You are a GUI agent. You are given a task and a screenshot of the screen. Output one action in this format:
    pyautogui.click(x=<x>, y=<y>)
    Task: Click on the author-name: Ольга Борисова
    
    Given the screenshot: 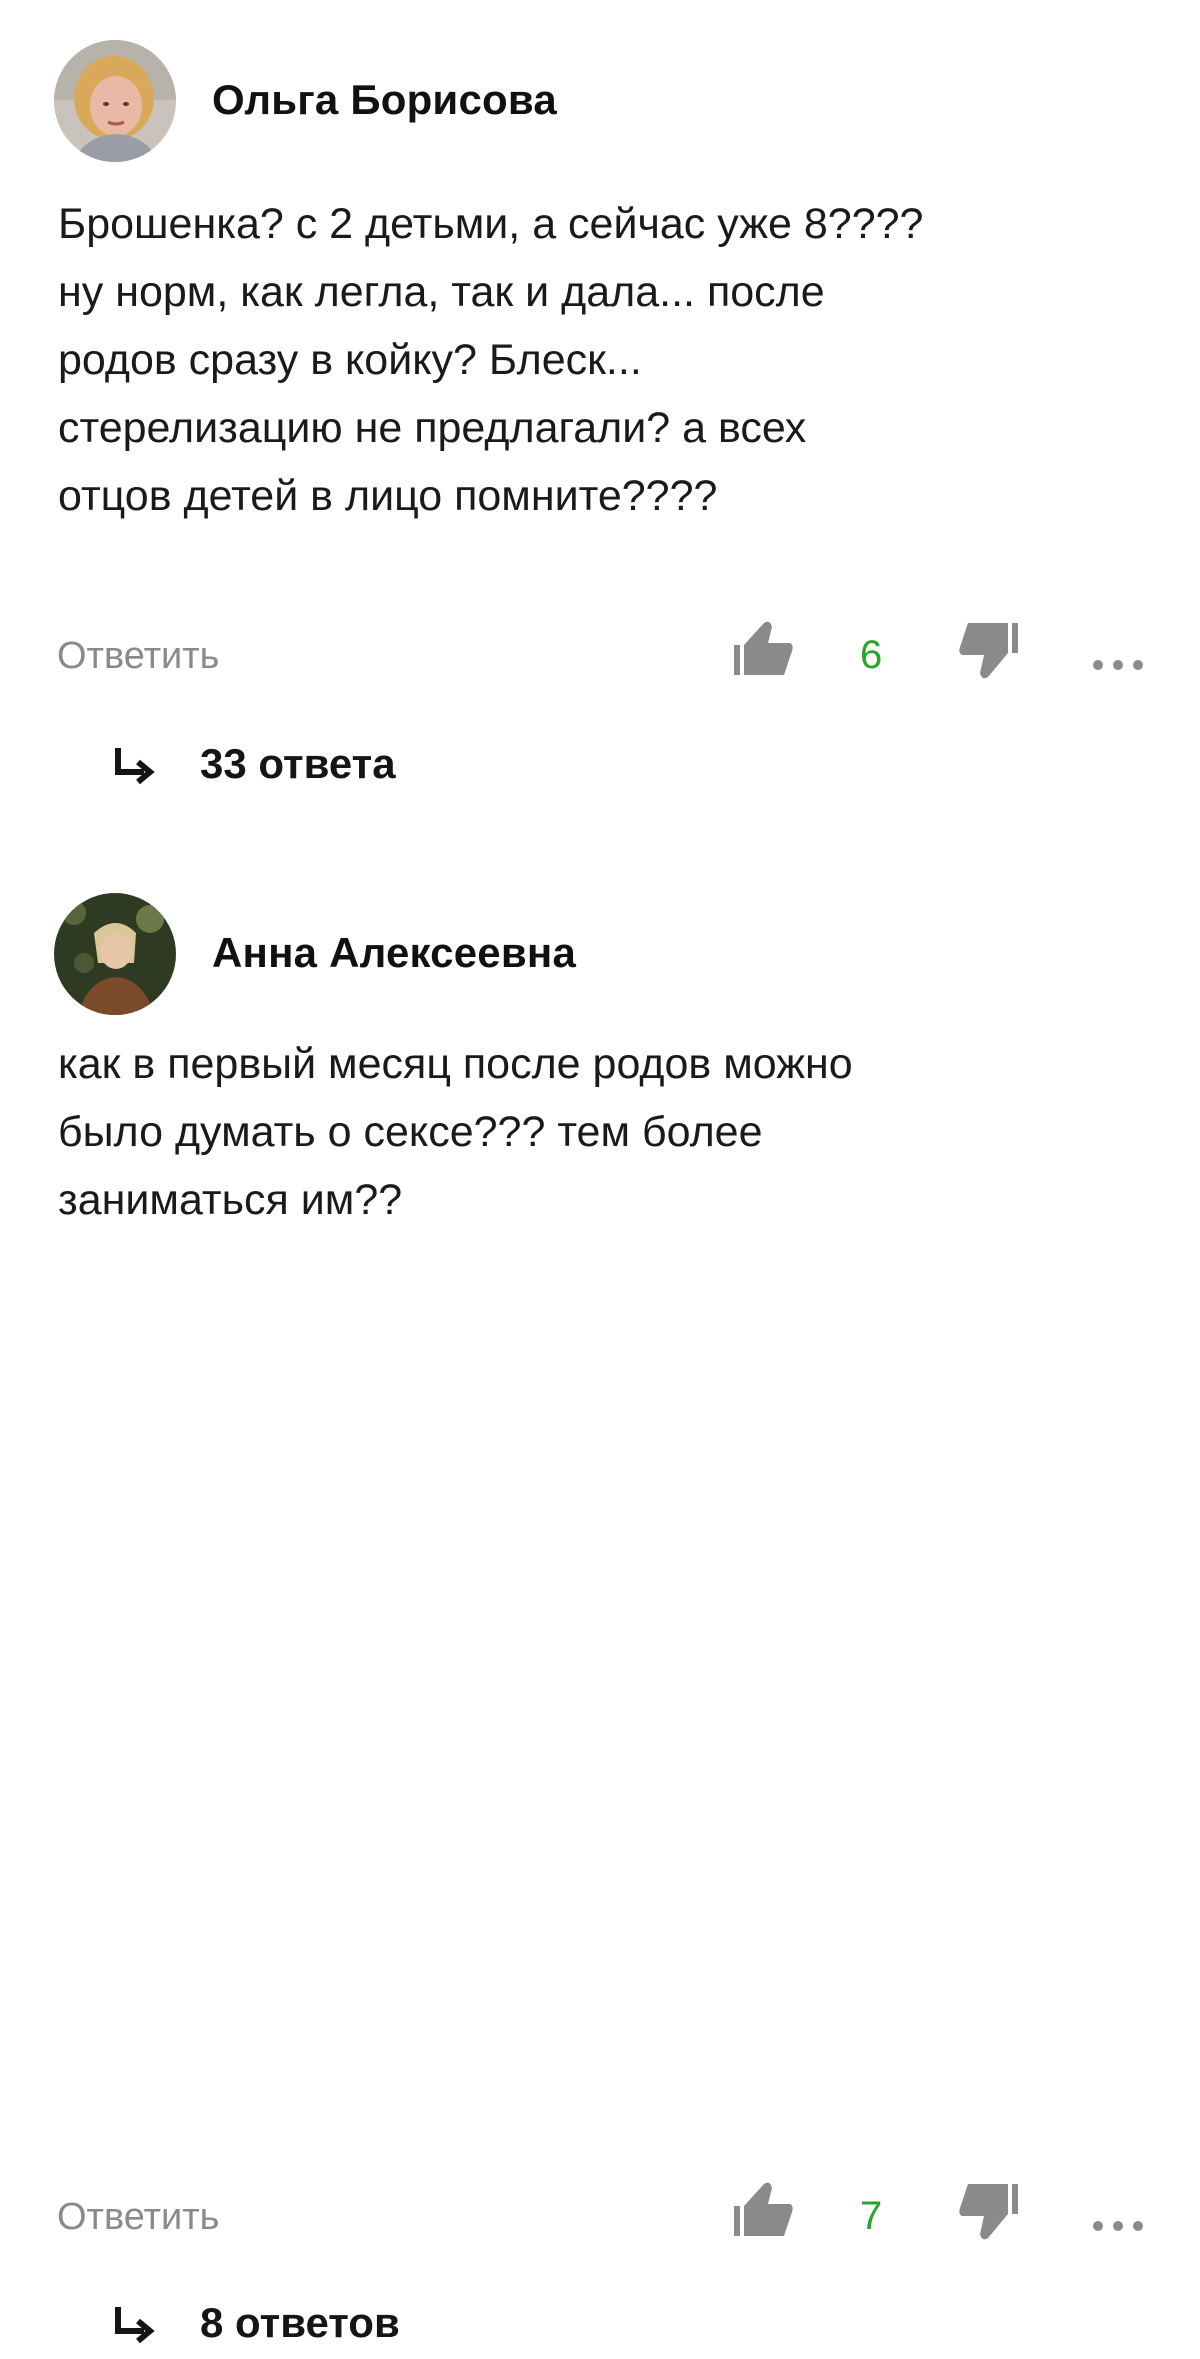 What is the action you would take?
    pyautogui.click(x=384, y=100)
    